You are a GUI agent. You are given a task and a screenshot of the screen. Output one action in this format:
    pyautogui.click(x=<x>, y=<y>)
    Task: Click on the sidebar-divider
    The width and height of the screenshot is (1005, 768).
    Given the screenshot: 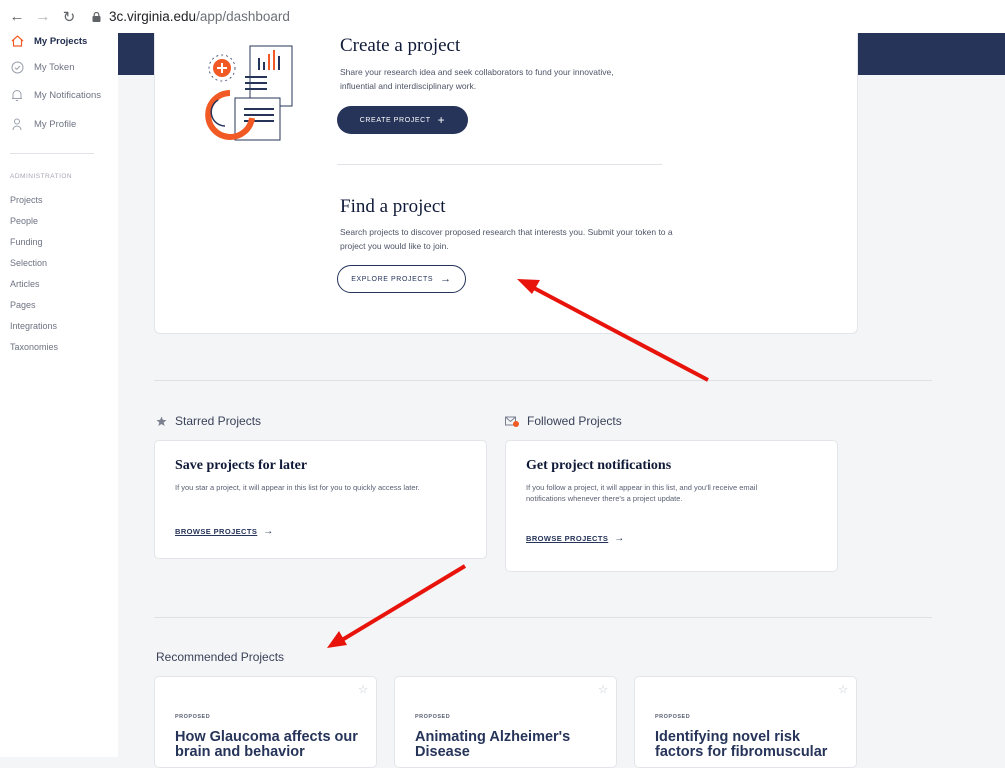 What is the action you would take?
    pyautogui.click(x=52, y=153)
    